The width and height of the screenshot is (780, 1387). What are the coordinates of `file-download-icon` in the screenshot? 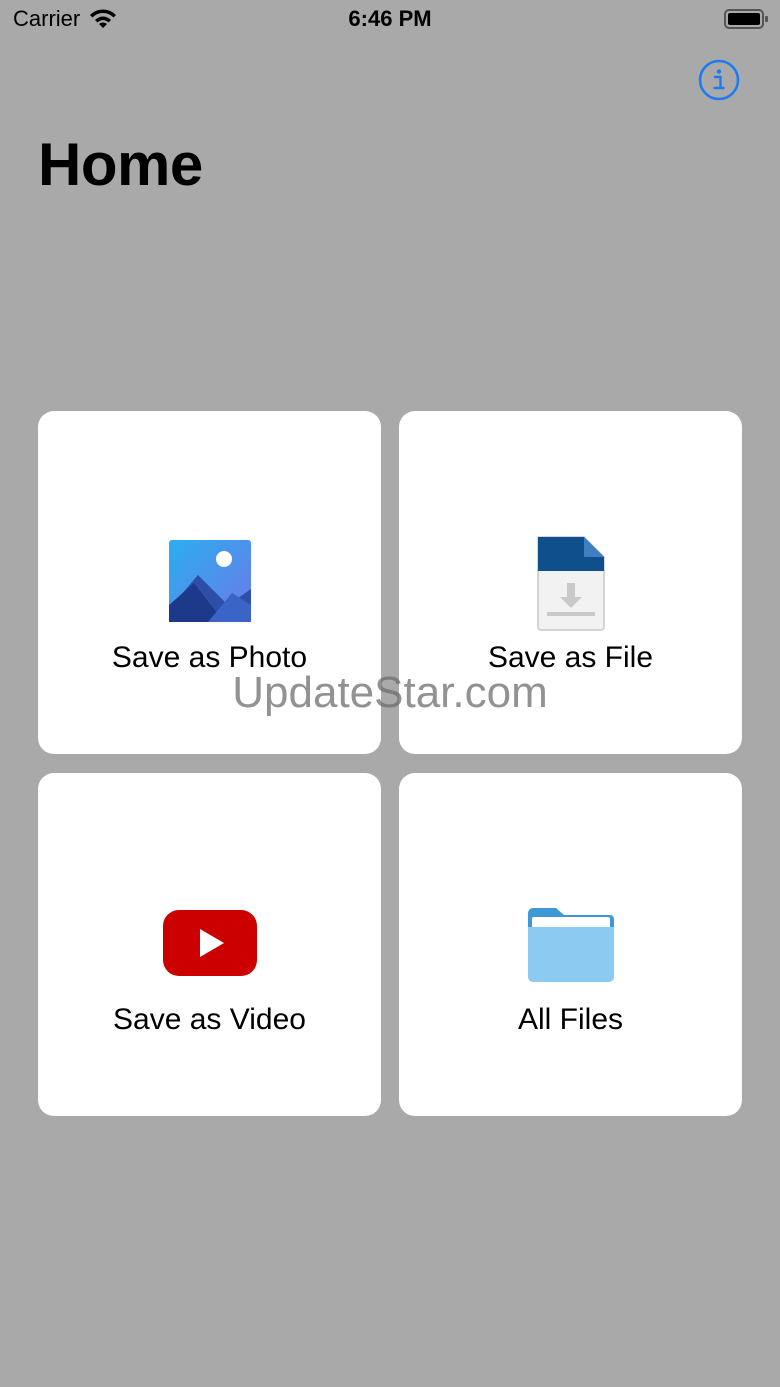 It's located at (570, 583).